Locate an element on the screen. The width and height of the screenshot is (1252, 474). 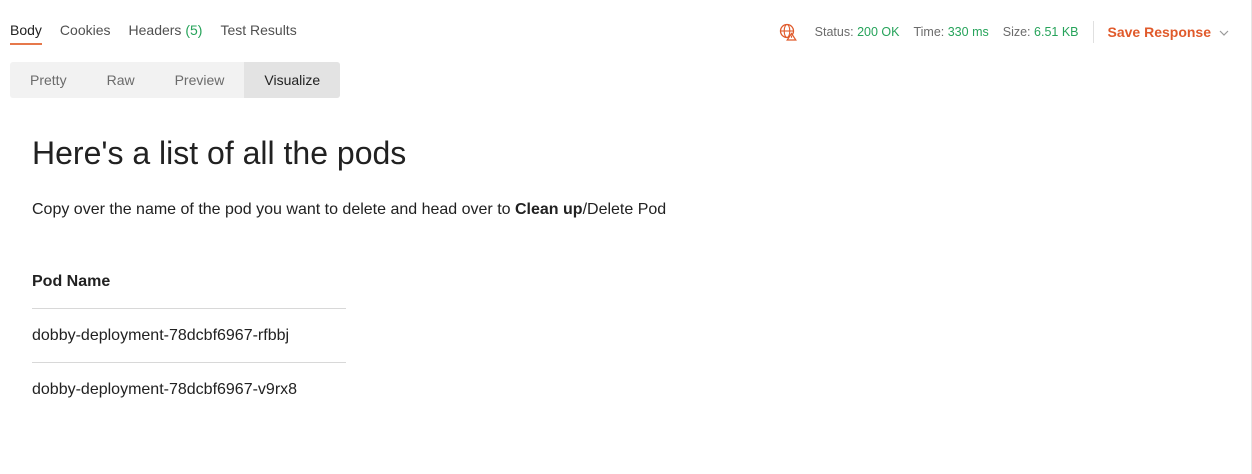
status-divider is located at coordinates (1093, 32).